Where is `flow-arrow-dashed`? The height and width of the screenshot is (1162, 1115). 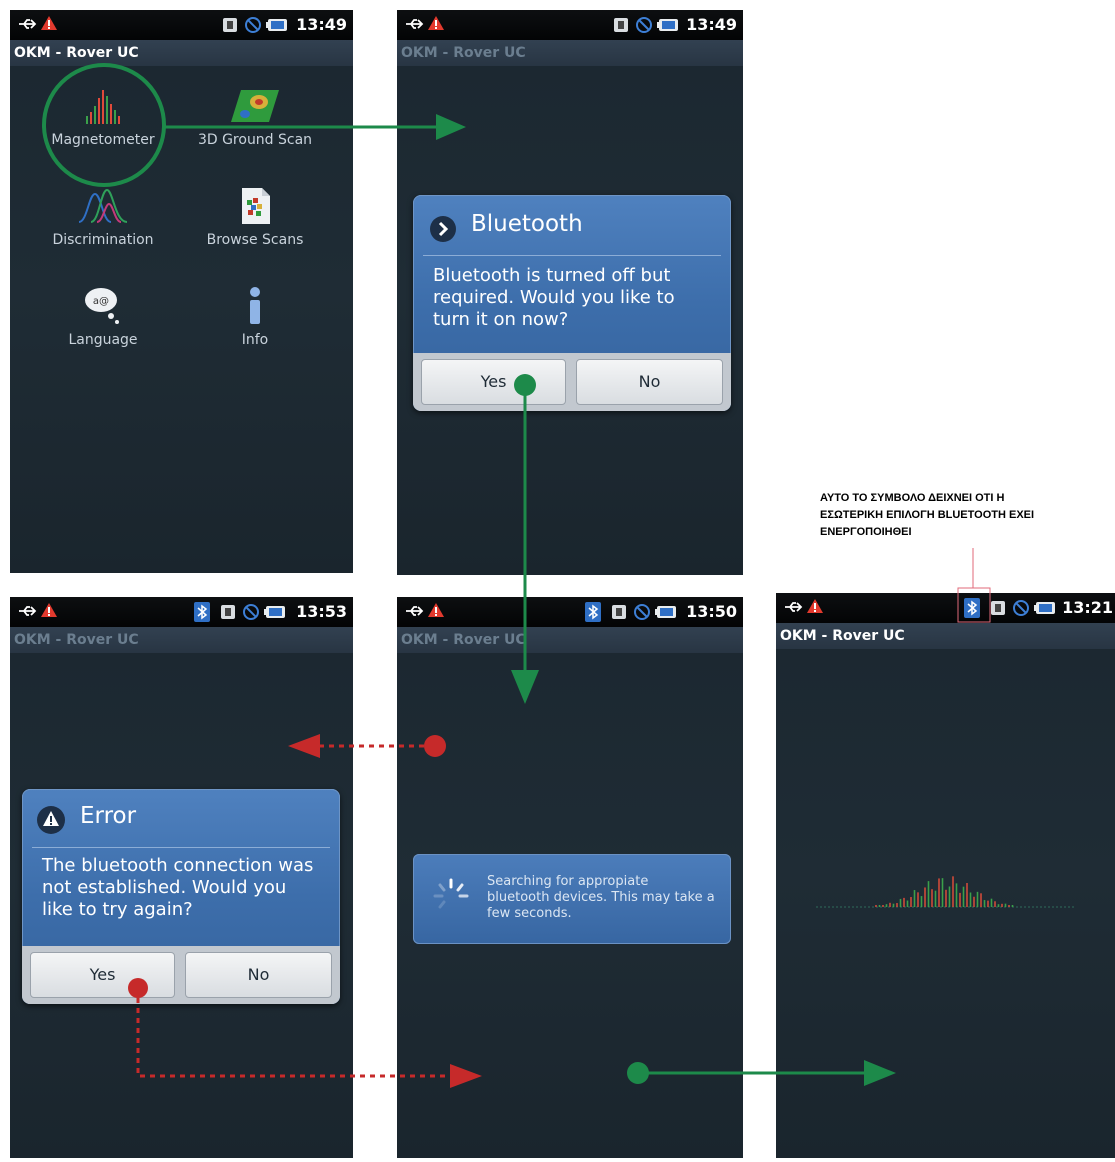 flow-arrow-dashed is located at coordinates (295, 1038).